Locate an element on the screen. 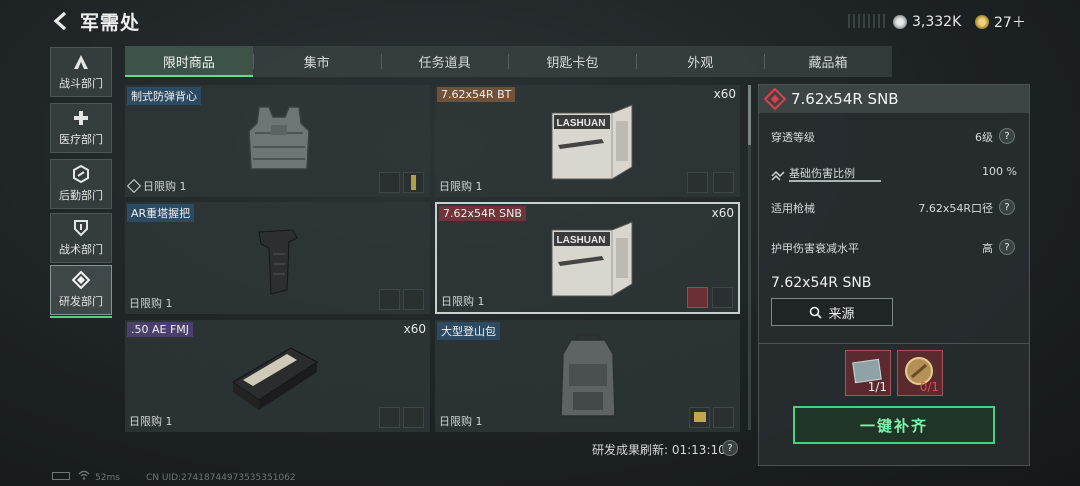  tab-limited: 限时商品 is located at coordinates (189, 61).